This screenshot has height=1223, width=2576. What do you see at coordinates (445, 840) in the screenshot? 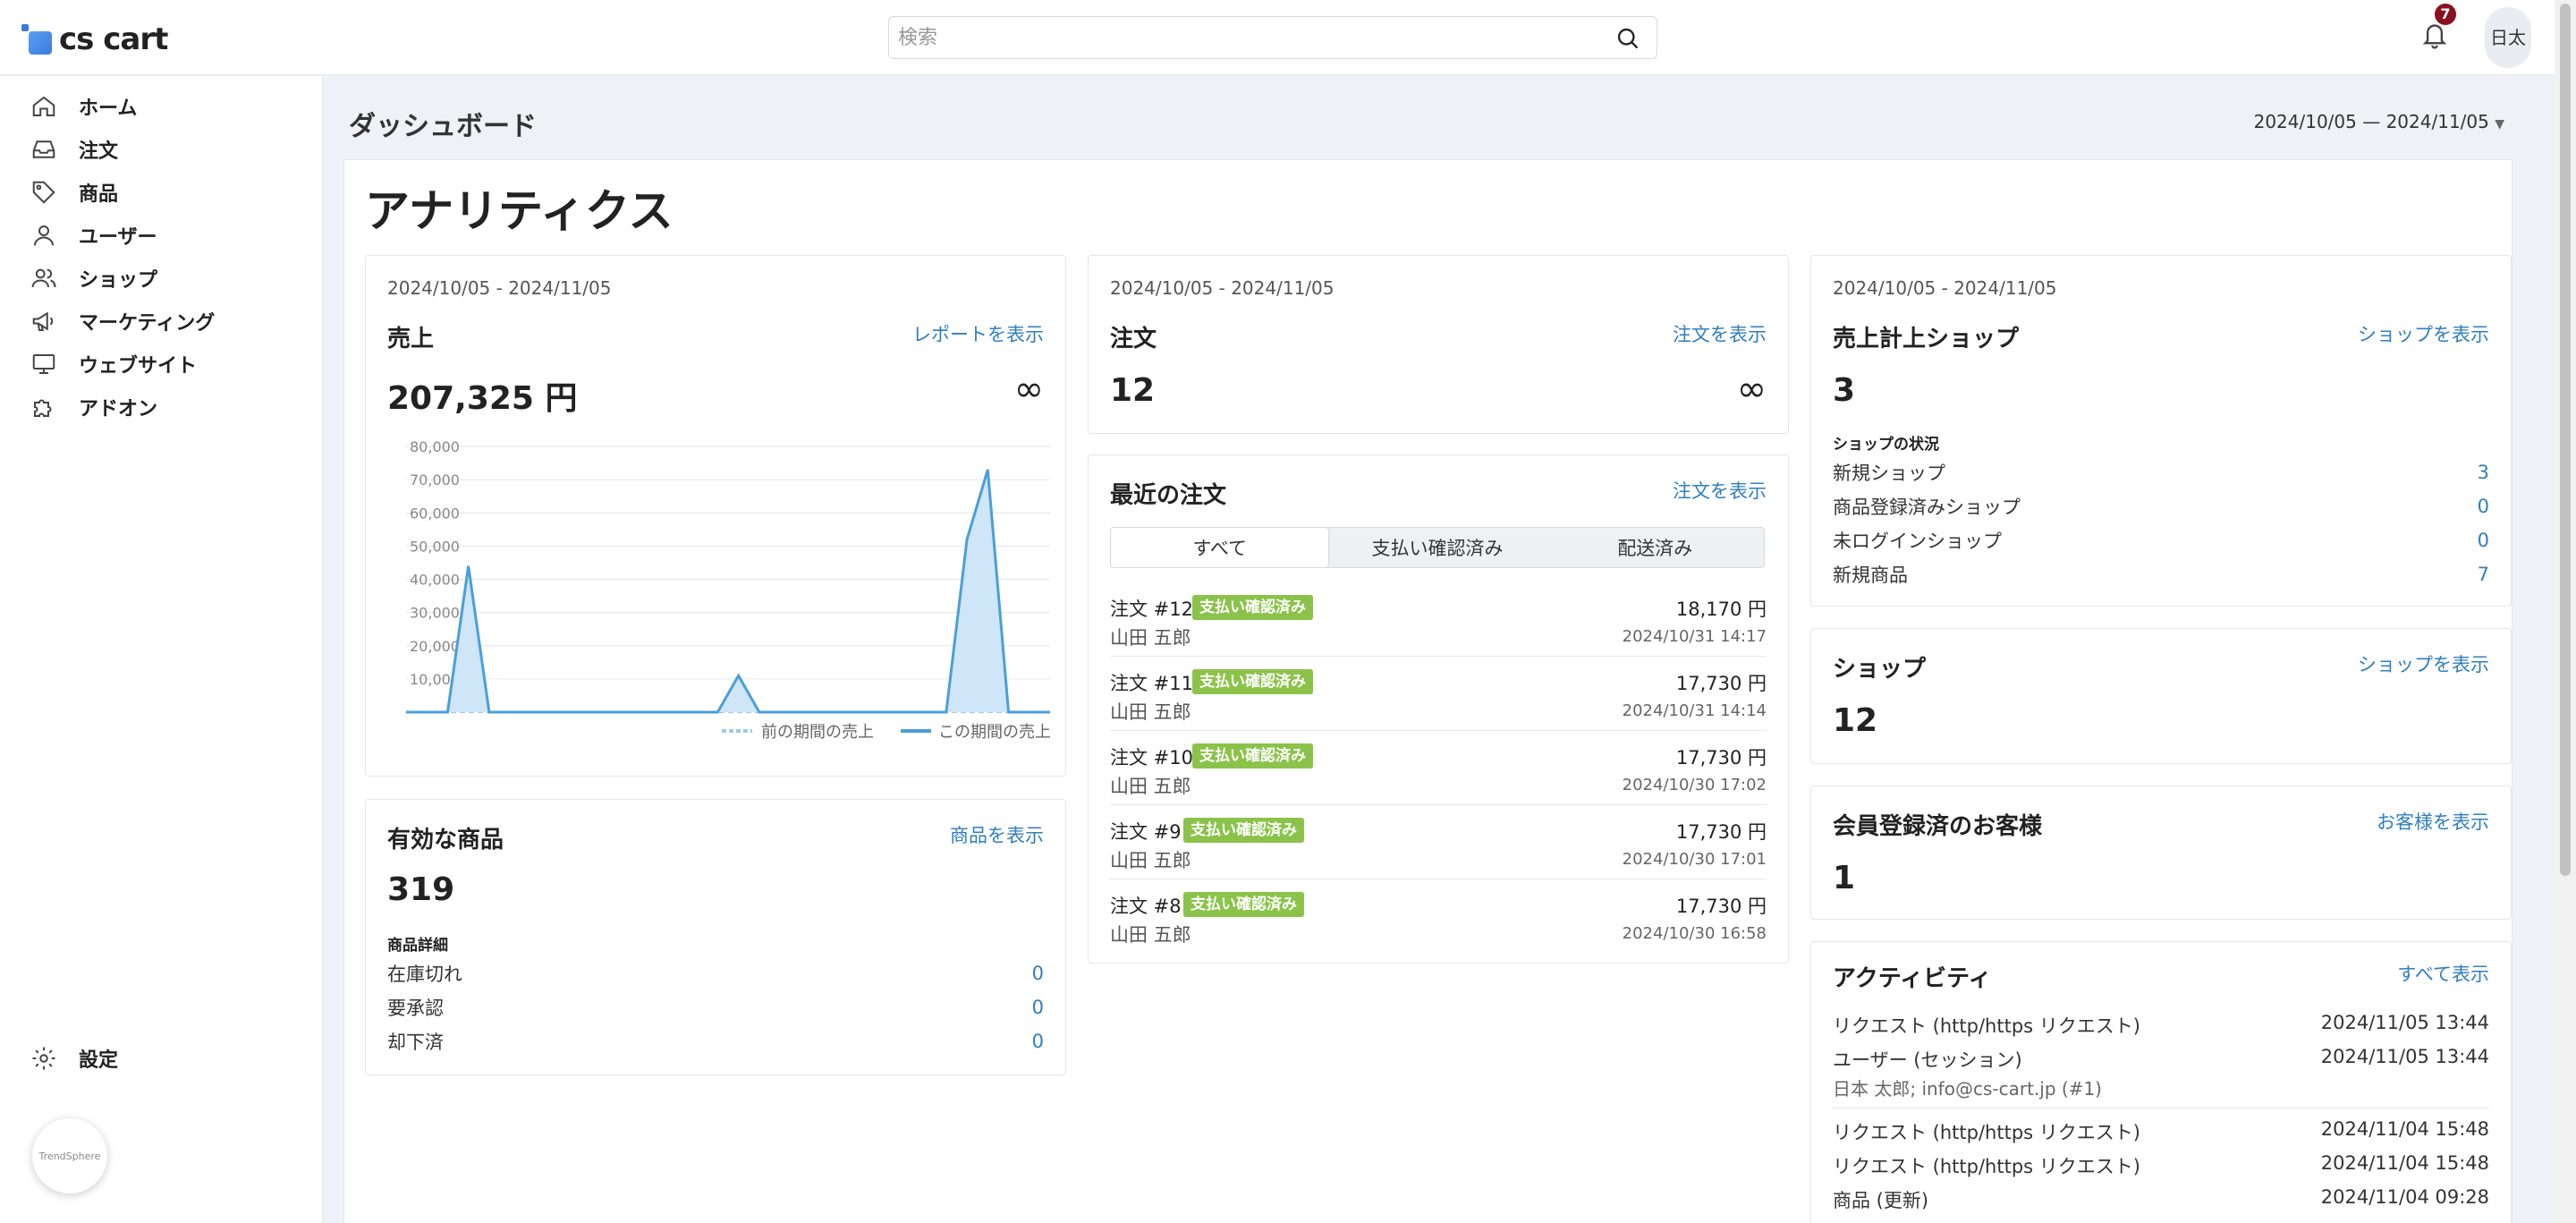
I see `card-title: 有効な商品` at bounding box center [445, 840].